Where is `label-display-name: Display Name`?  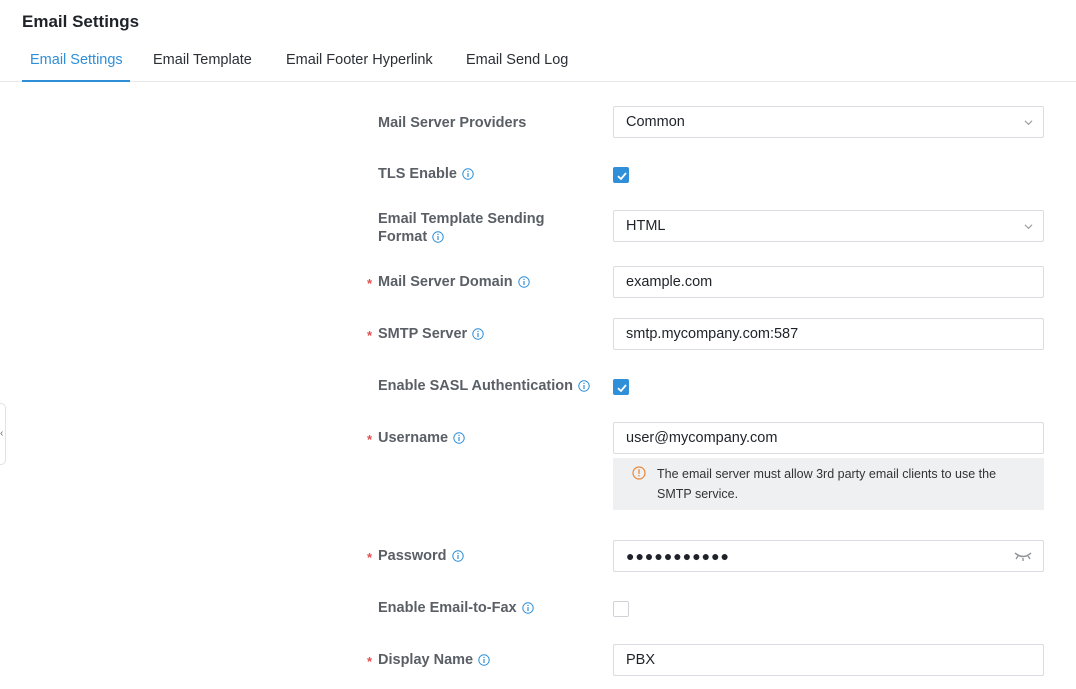 label-display-name: Display Name is located at coordinates (434, 660).